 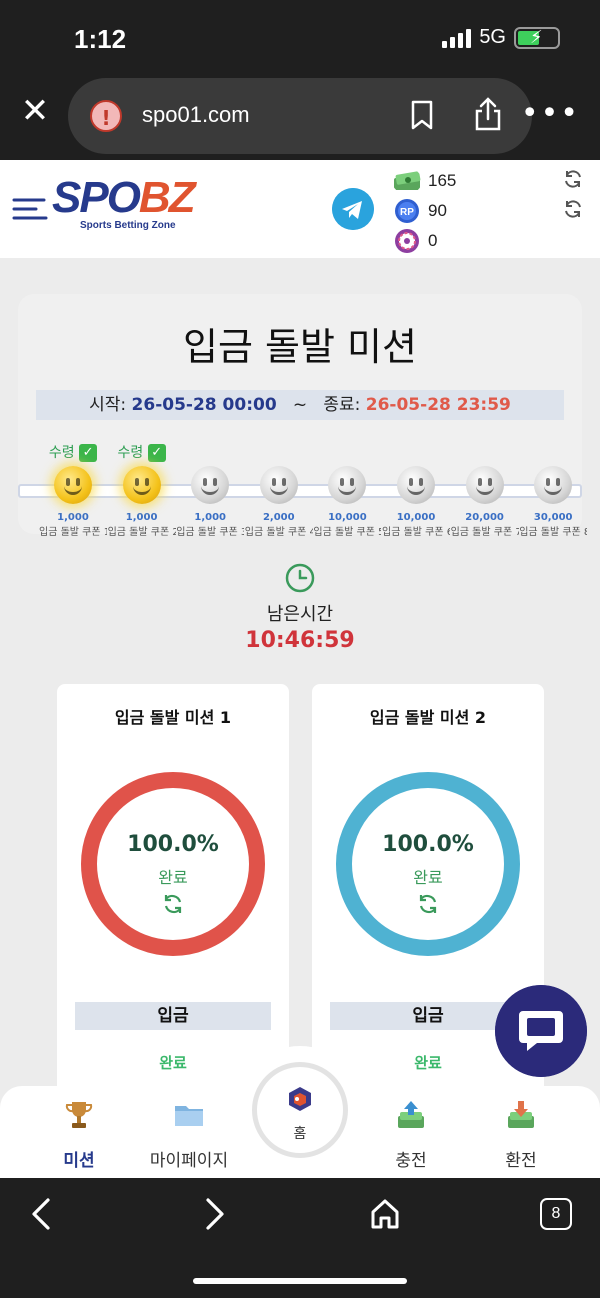 I want to click on clock-icon, so click(x=300, y=578).